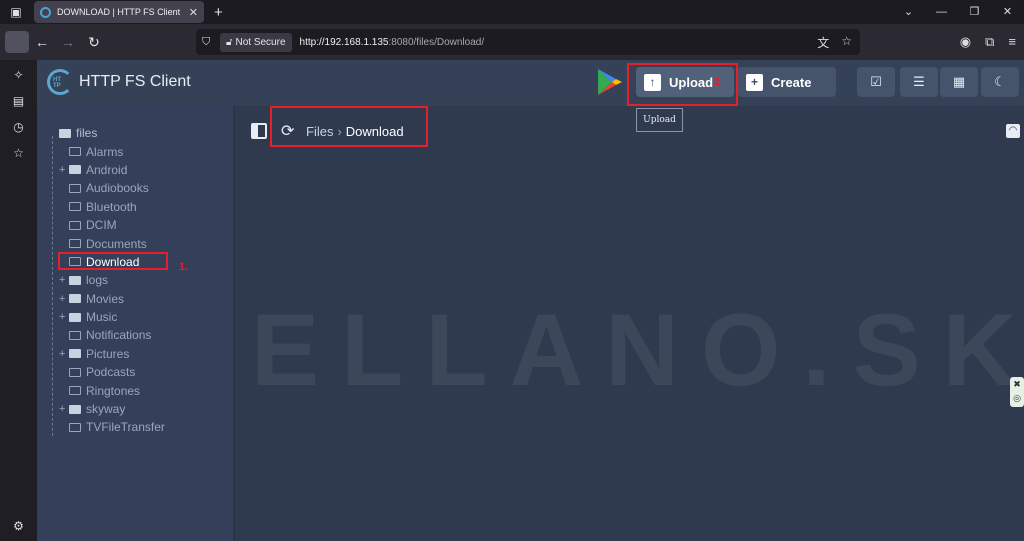  Describe the element at coordinates (60, 82) in the screenshot. I see `app-logo-icon: HT TP` at that location.